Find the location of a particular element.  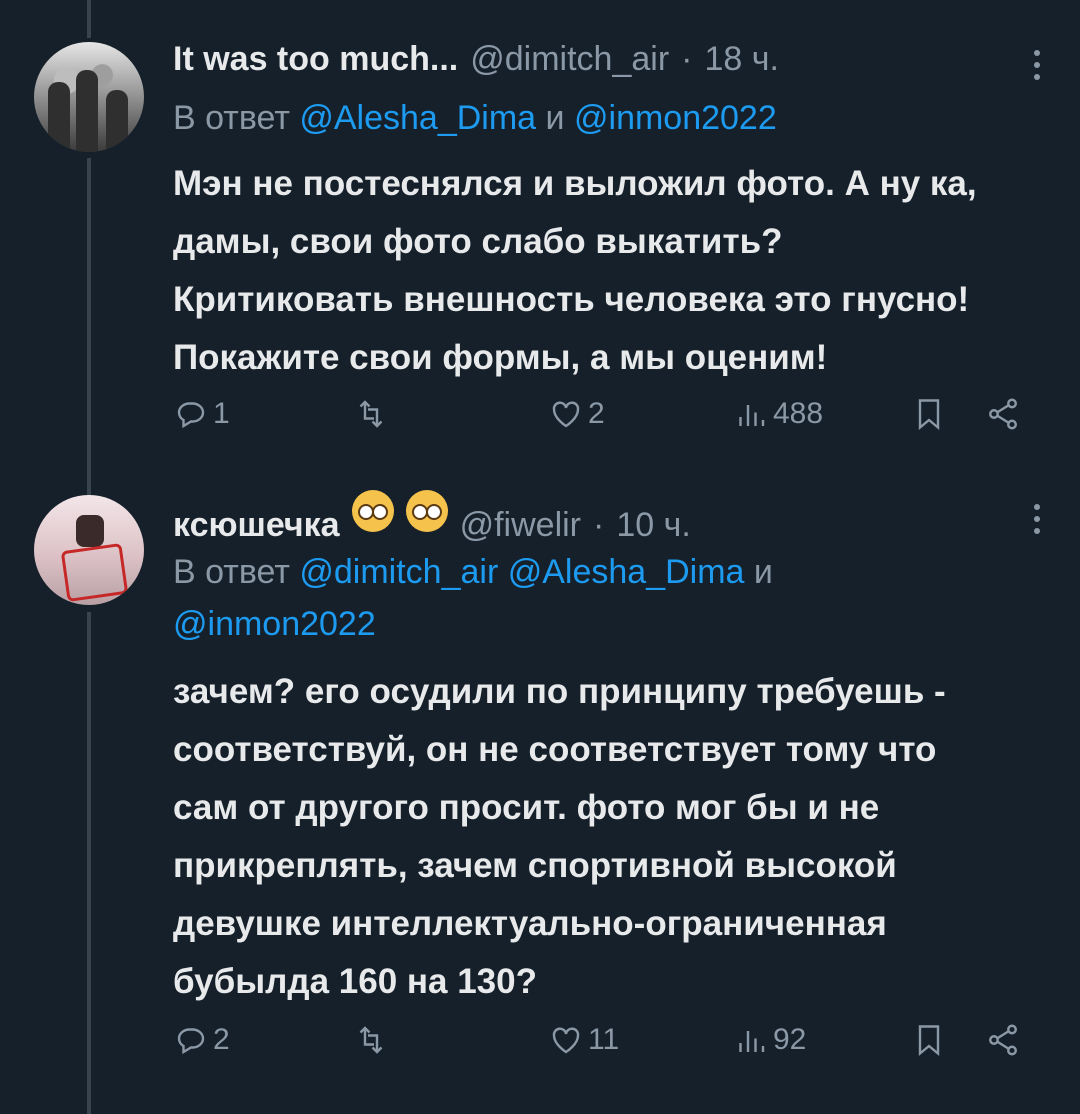

like-button: 2 is located at coordinates (576, 414).